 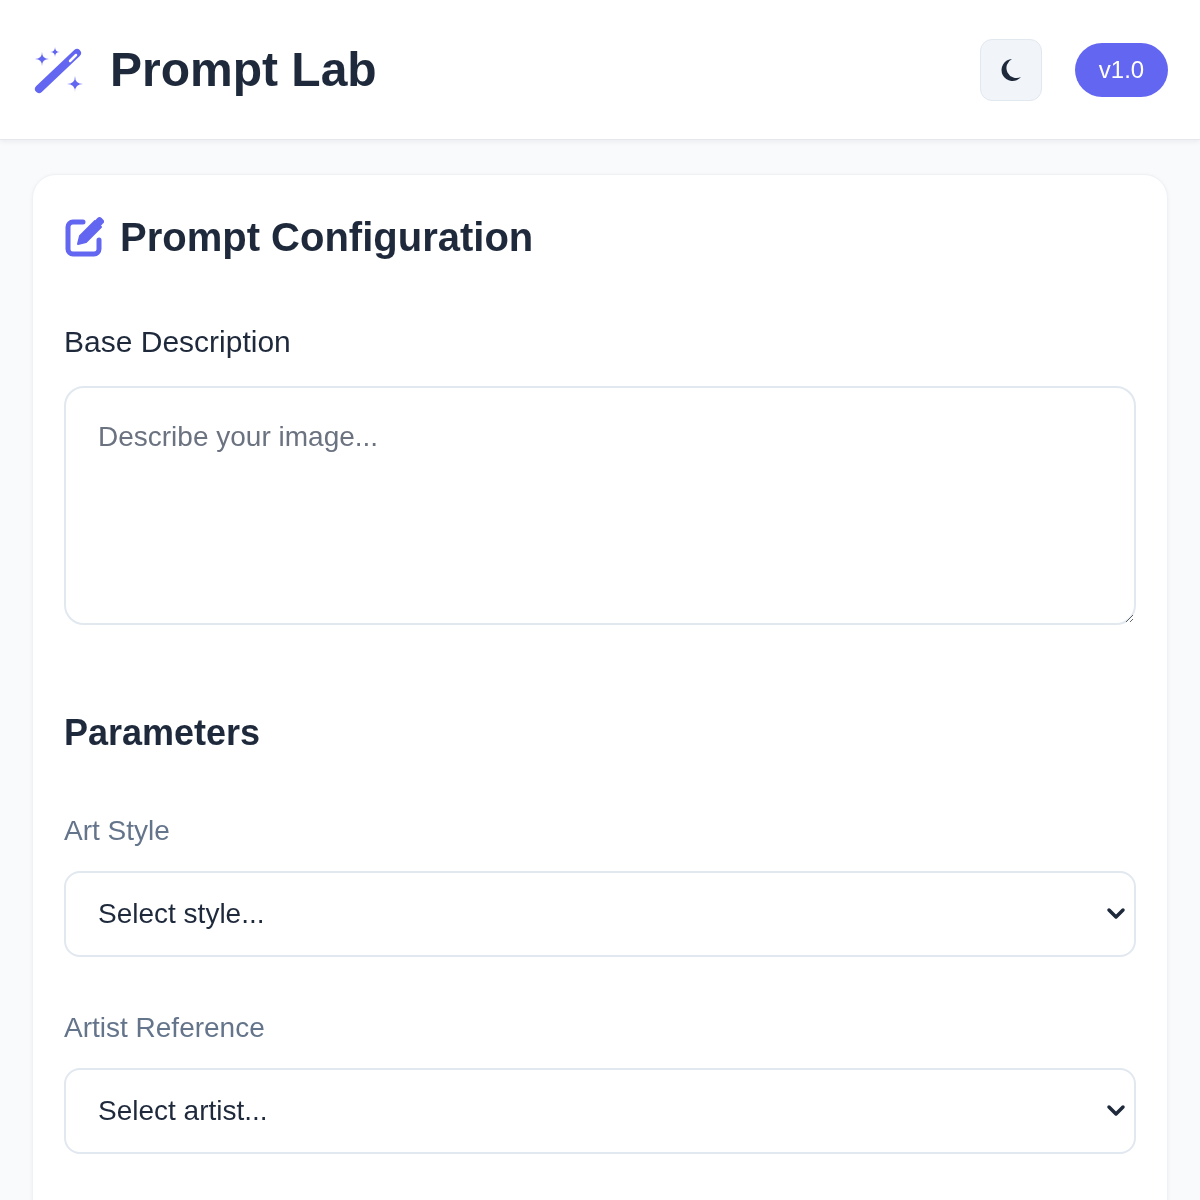 I want to click on field-label: Artist Reference, so click(x=165, y=1028).